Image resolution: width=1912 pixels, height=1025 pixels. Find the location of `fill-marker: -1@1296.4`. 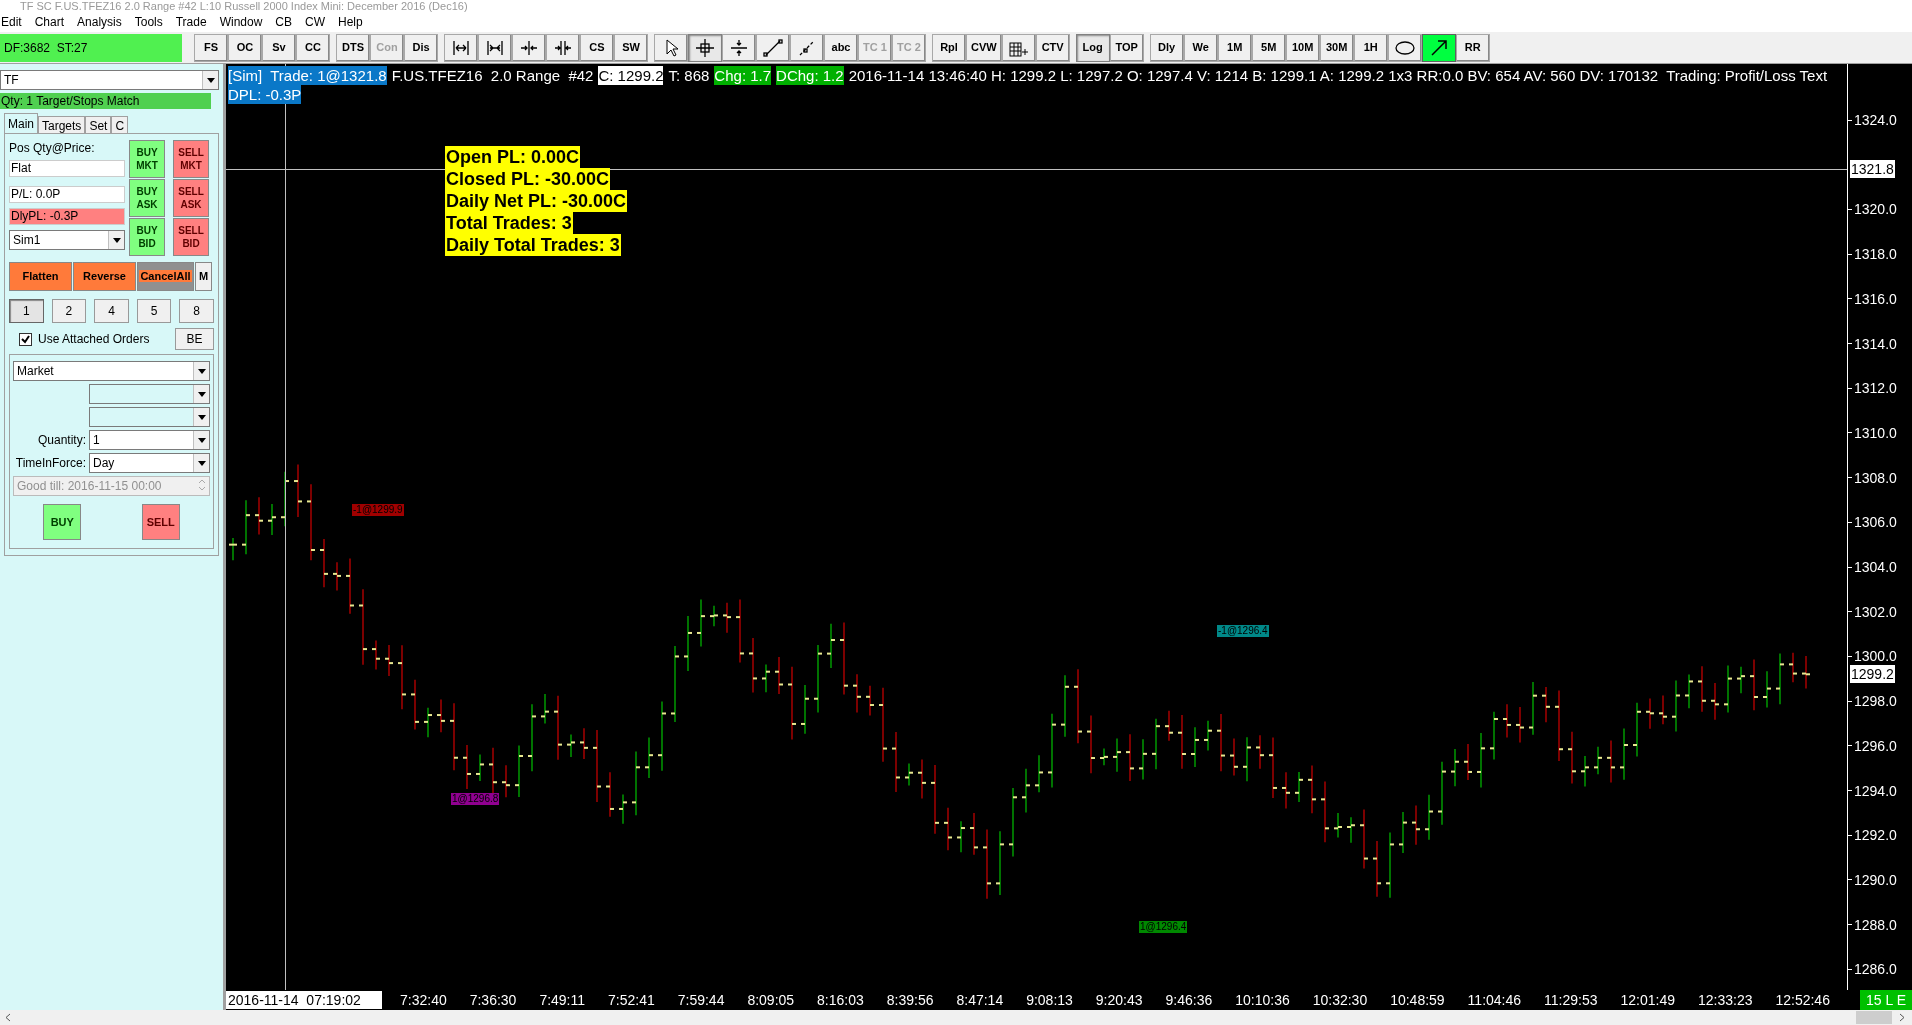

fill-marker: -1@1296.4 is located at coordinates (1243, 631).